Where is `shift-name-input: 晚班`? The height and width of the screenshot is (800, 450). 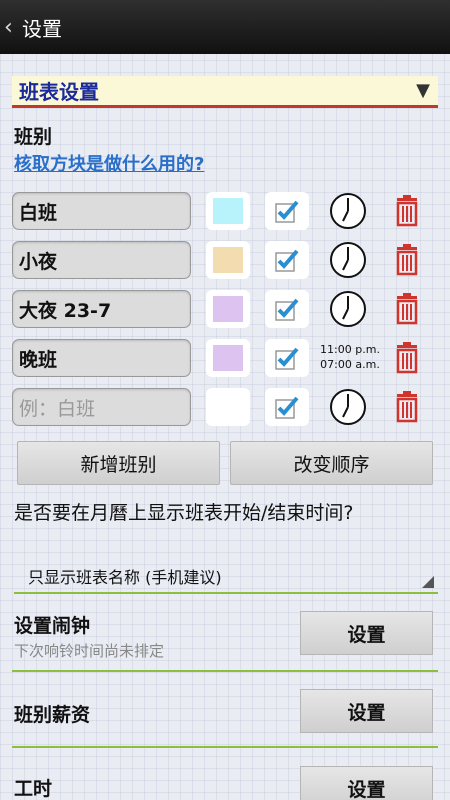
shift-name-input: 晚班 is located at coordinates (101, 358).